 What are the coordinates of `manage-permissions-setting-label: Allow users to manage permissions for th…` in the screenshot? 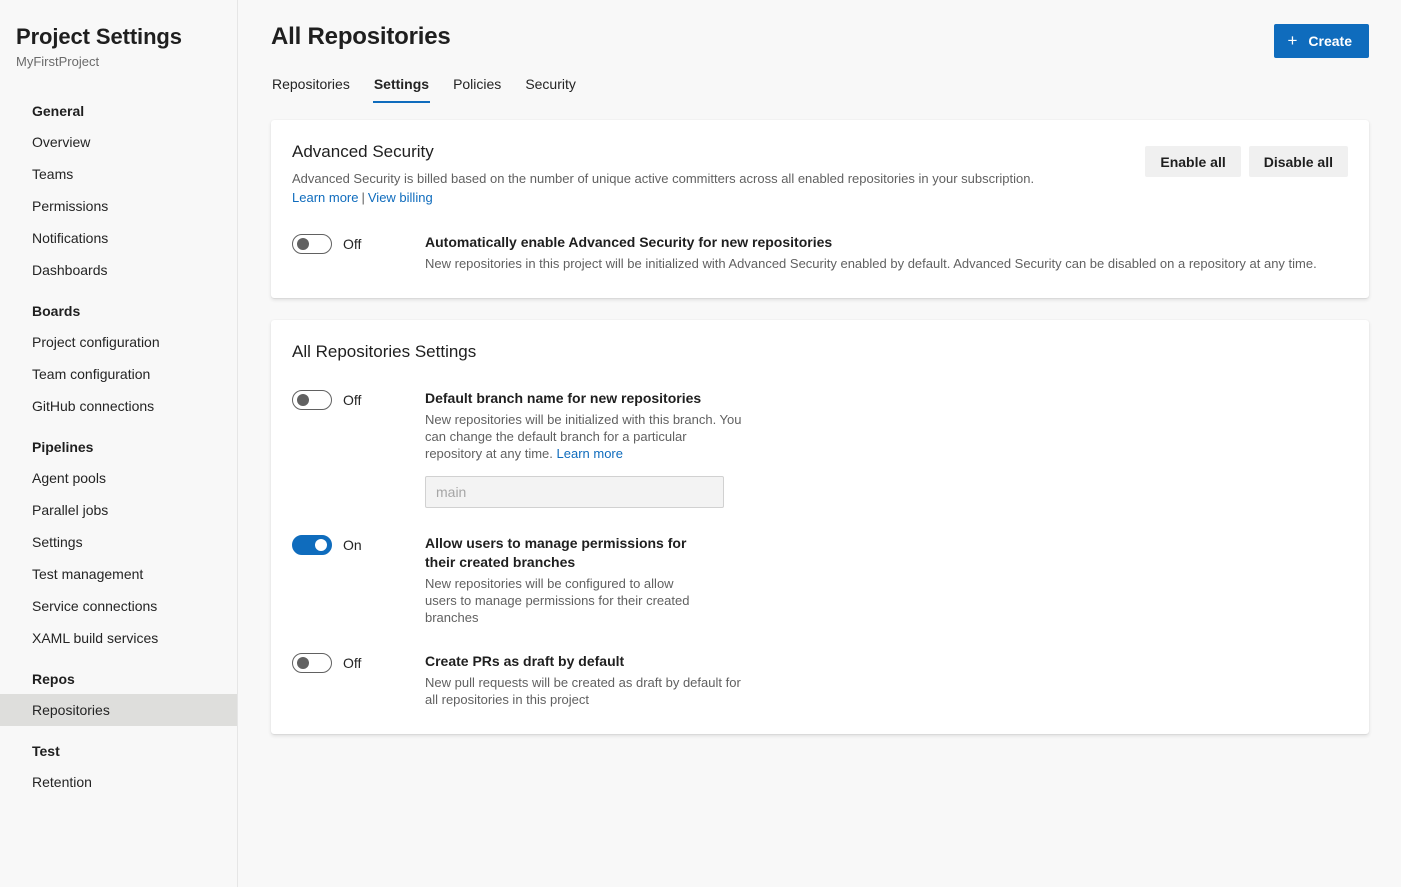 It's located at (556, 552).